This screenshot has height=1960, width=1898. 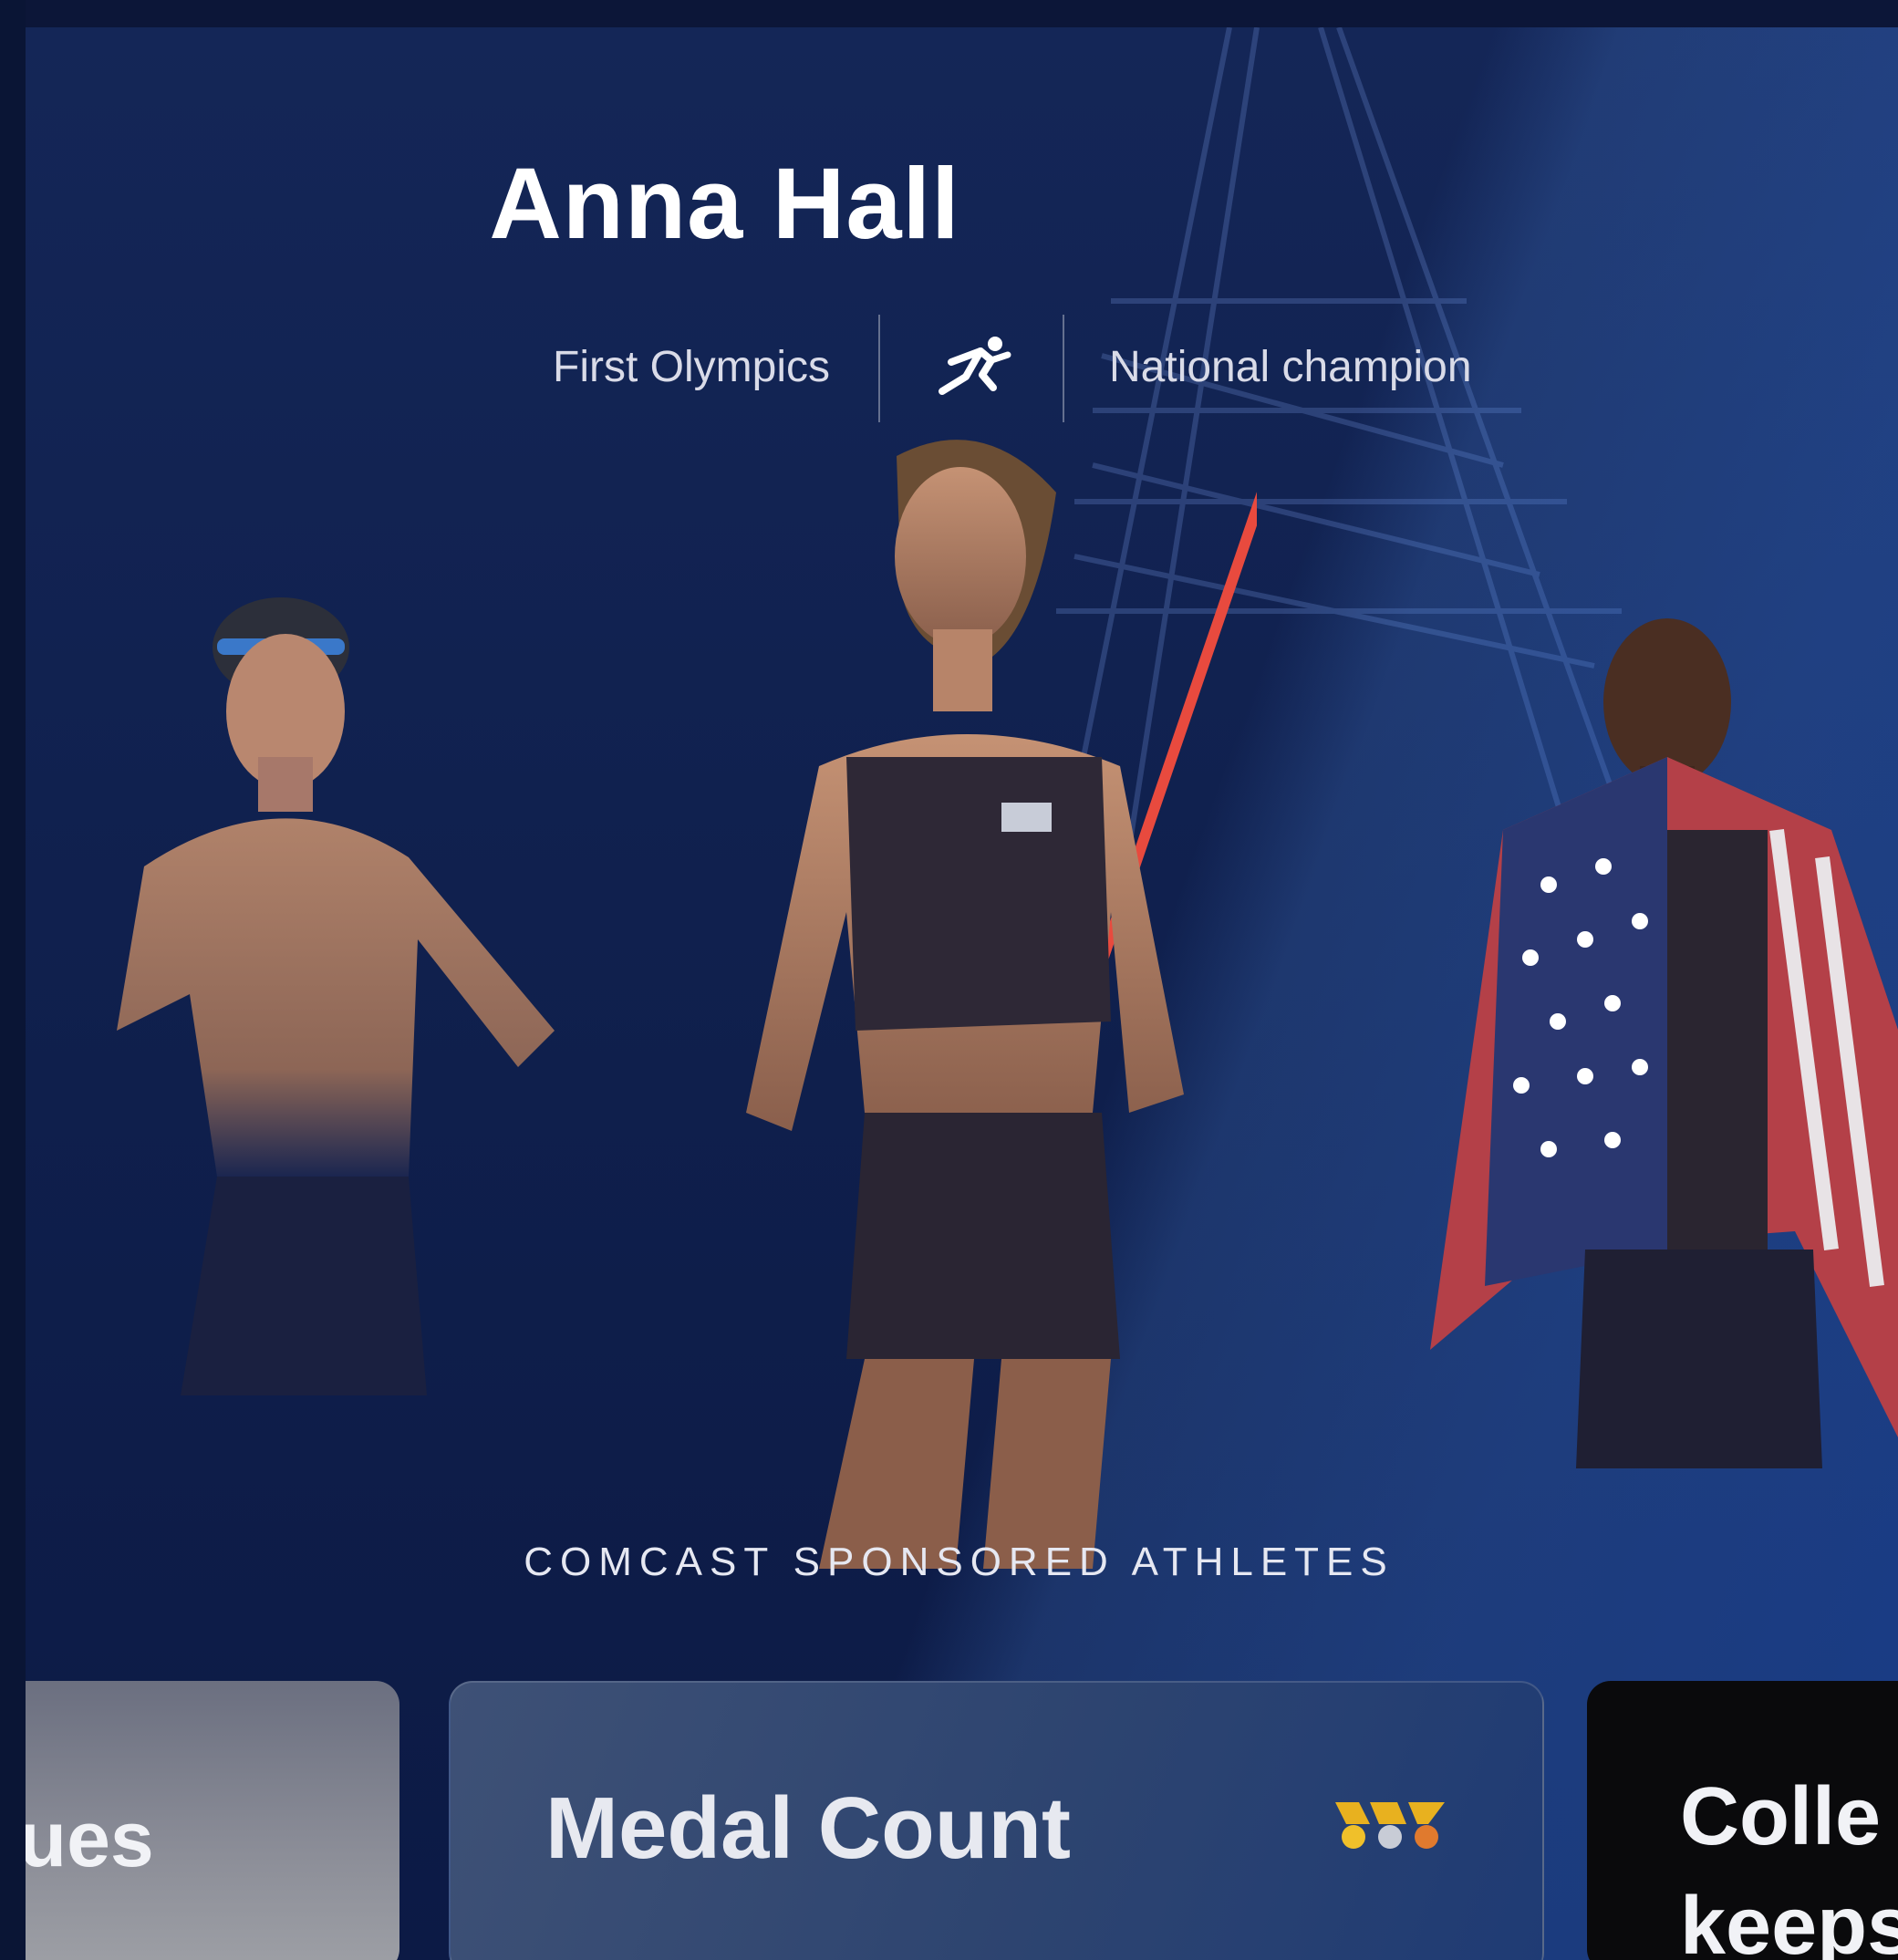 What do you see at coordinates (725, 204) in the screenshot?
I see `athlete-name: Anna Hall` at bounding box center [725, 204].